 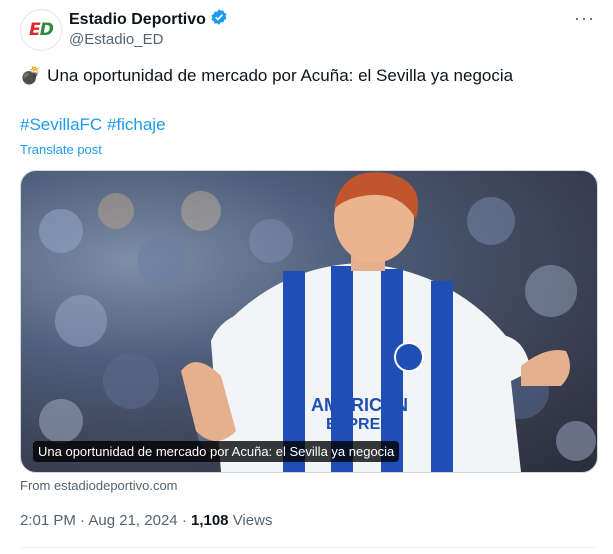 I want to click on post-date: Aug 21, 2024, so click(x=132, y=520).